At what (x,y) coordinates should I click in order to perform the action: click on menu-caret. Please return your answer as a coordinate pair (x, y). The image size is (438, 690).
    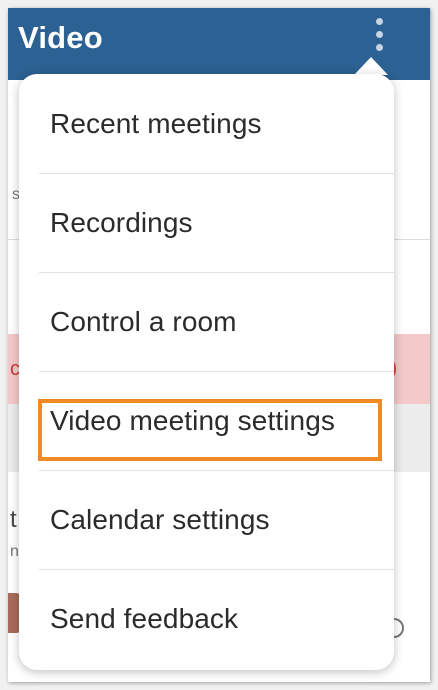
    Looking at the image, I should click on (371, 66).